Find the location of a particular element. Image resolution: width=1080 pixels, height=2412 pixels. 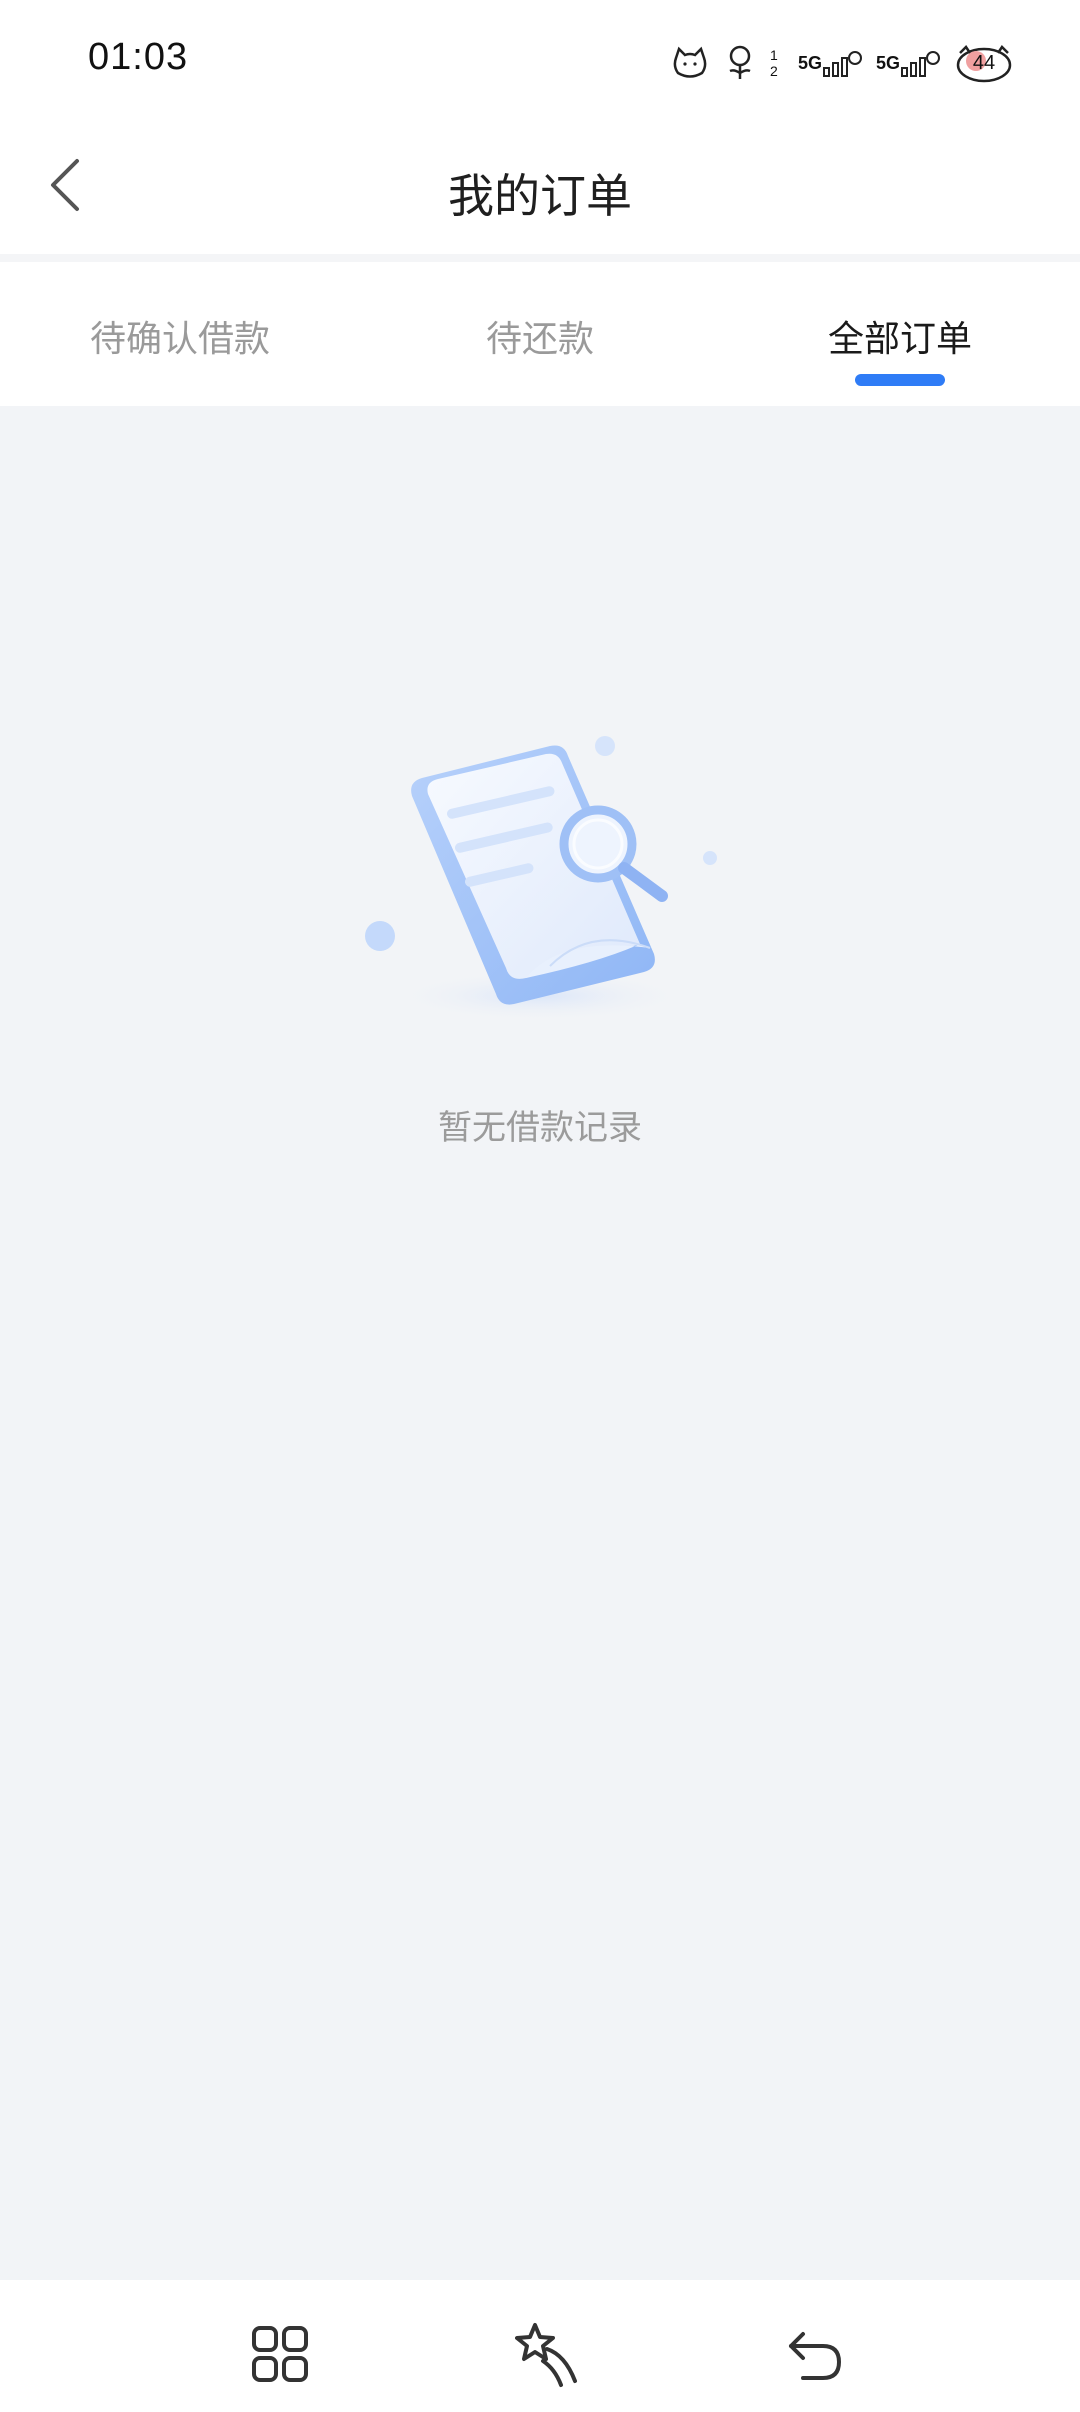

empty-state-message: 暂无借款记录 is located at coordinates (540, 1128).